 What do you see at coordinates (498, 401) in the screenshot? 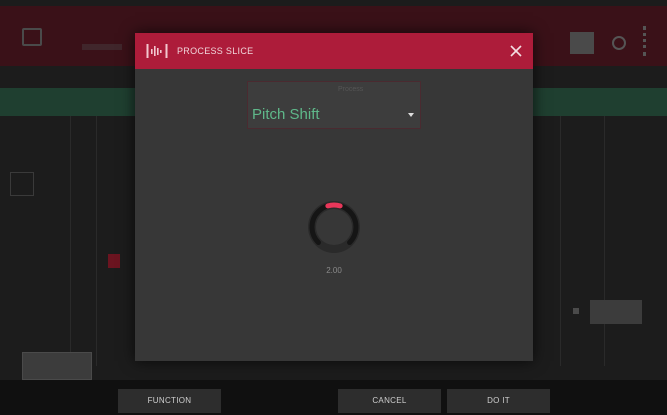
I see `do-it-button: DO IT` at bounding box center [498, 401].